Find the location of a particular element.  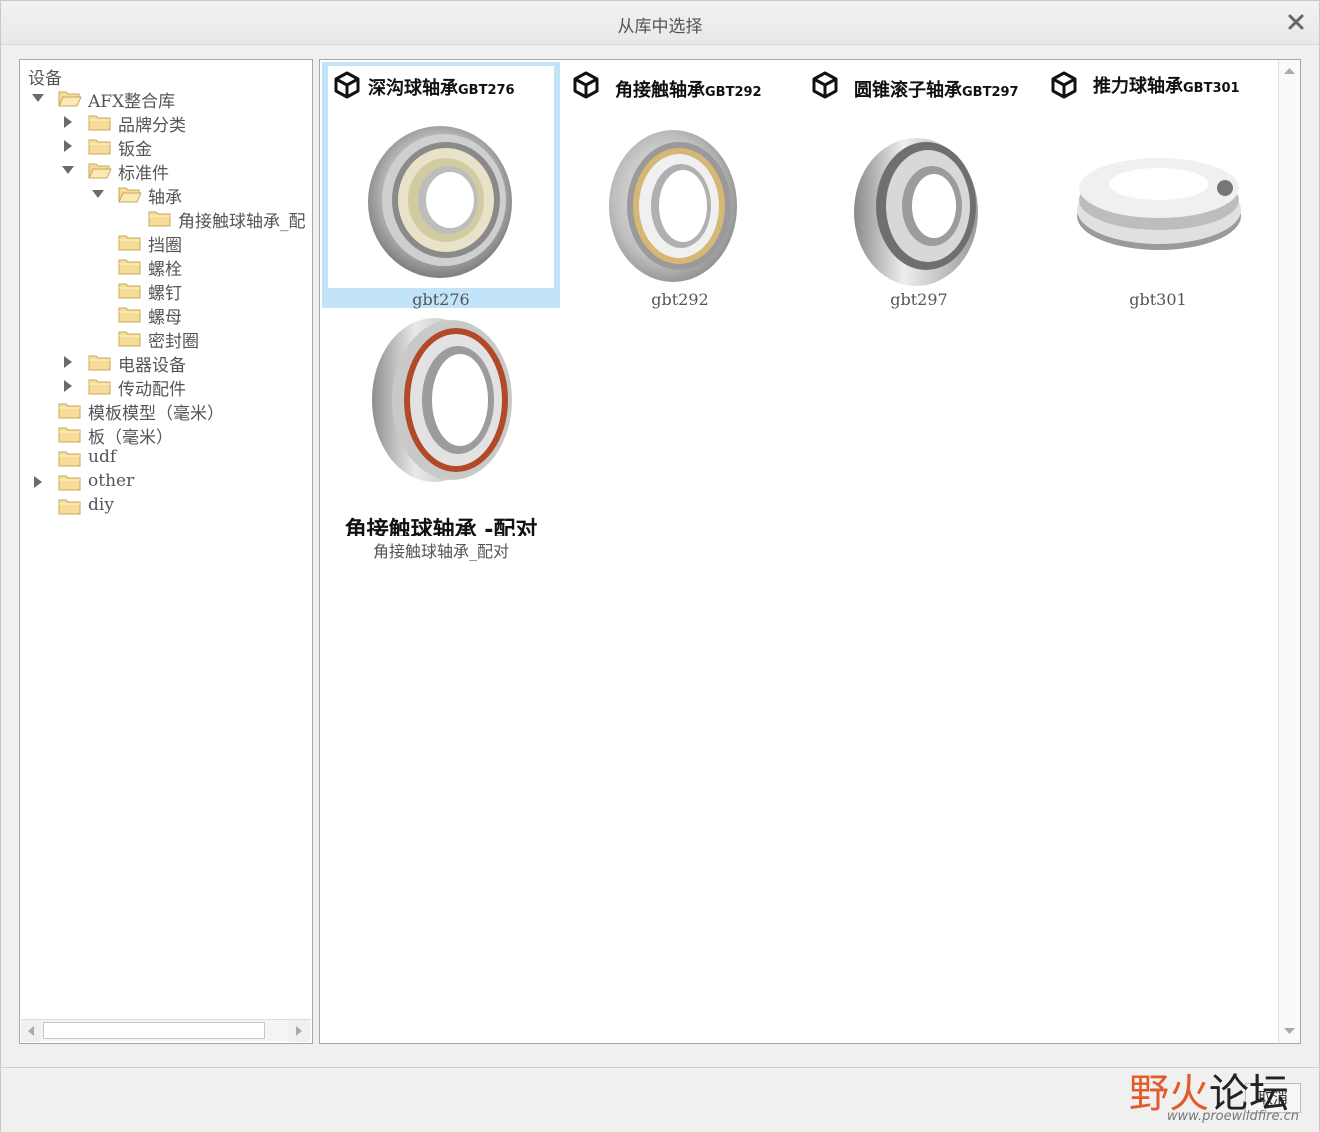

tree-node-label: 挡圈 is located at coordinates (165, 246).